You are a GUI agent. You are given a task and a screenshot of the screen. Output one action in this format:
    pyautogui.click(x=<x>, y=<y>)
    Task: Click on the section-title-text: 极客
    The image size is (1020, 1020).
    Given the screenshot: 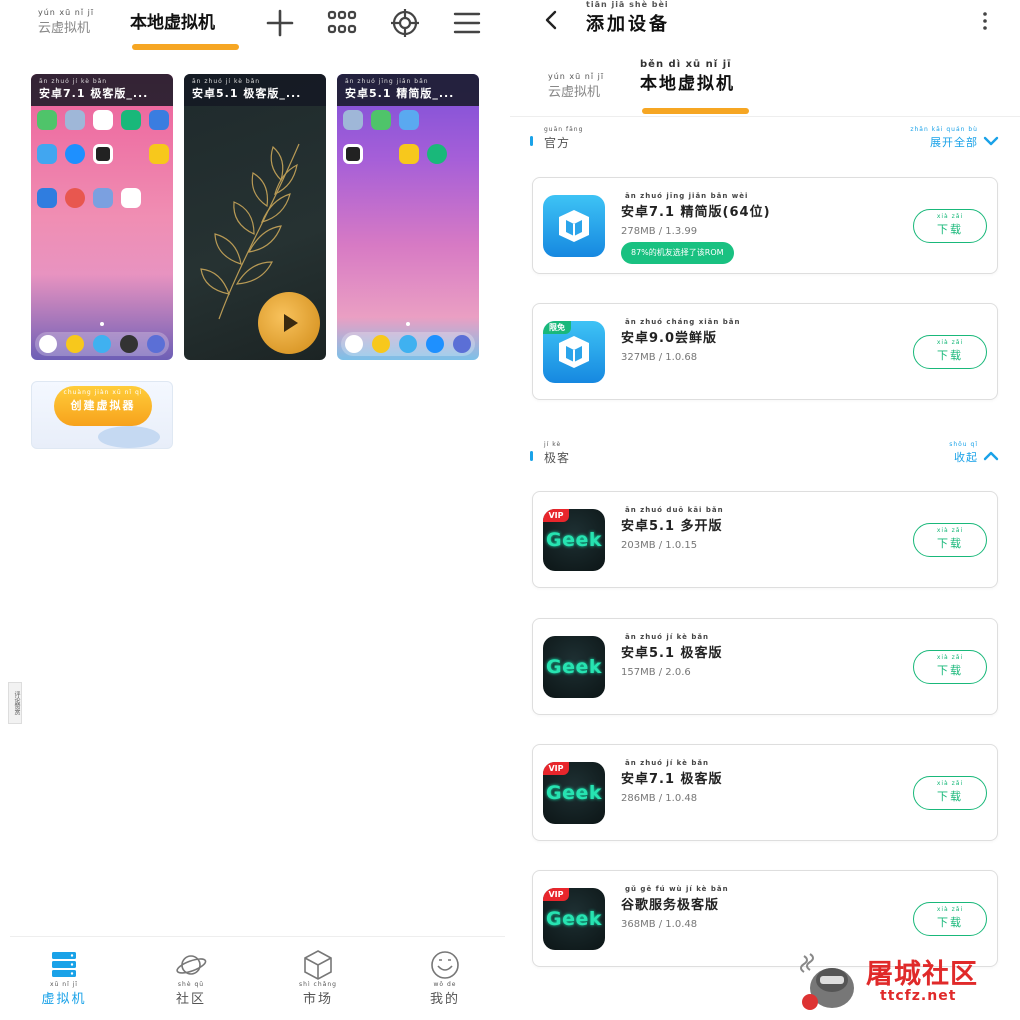 What is the action you would take?
    pyautogui.click(x=557, y=458)
    